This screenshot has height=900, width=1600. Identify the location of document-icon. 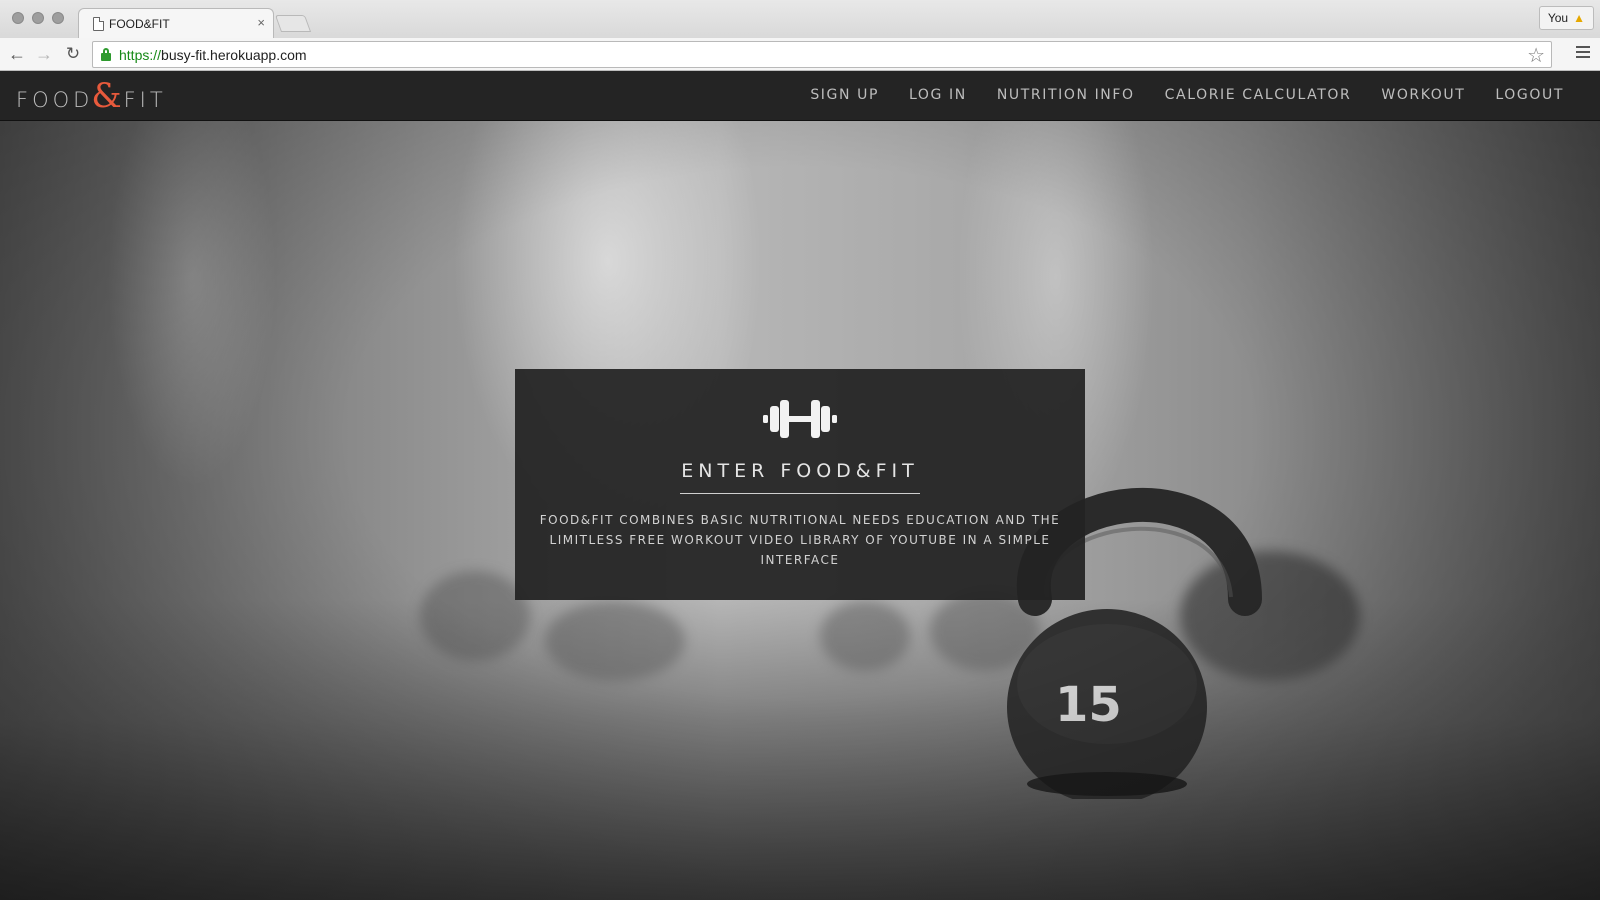
(98, 24).